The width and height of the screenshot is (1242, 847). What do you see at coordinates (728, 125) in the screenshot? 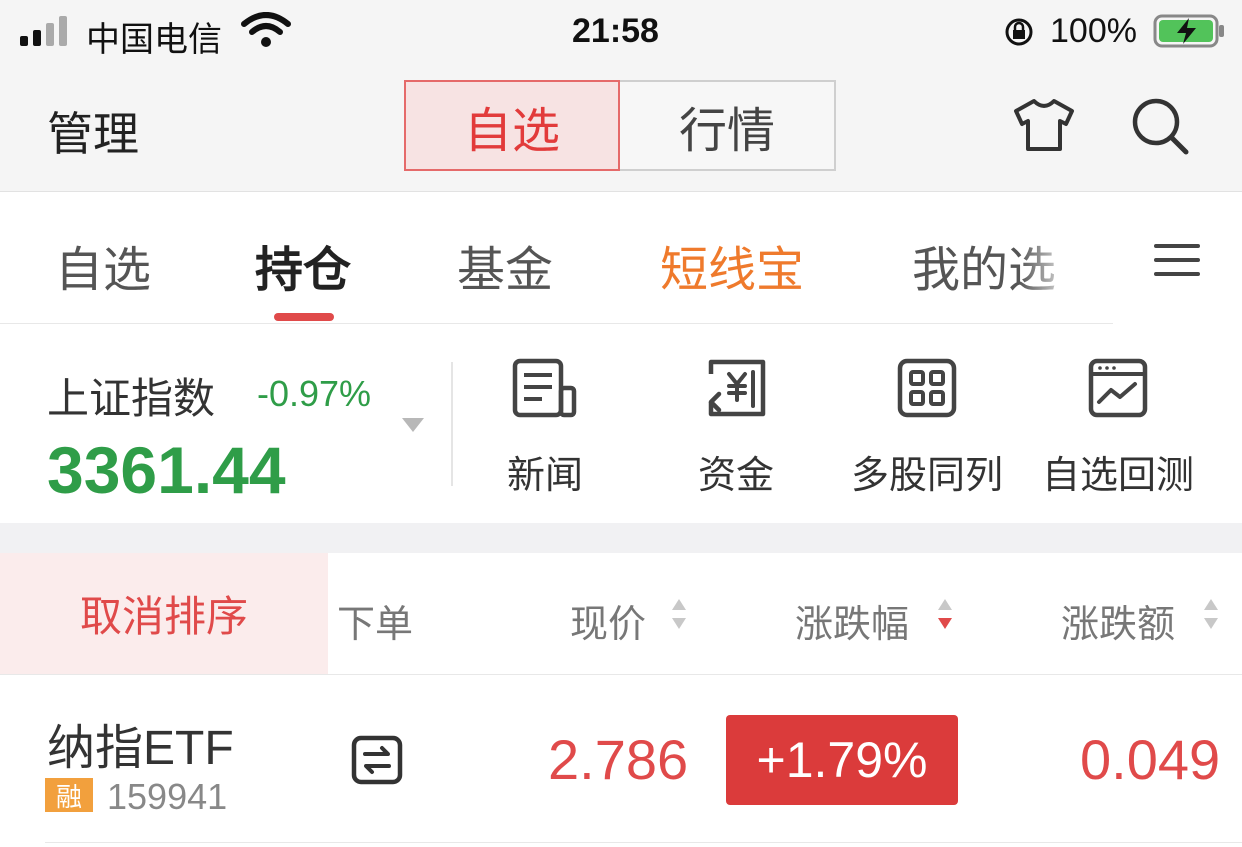
I see `segment-market: 行情` at bounding box center [728, 125].